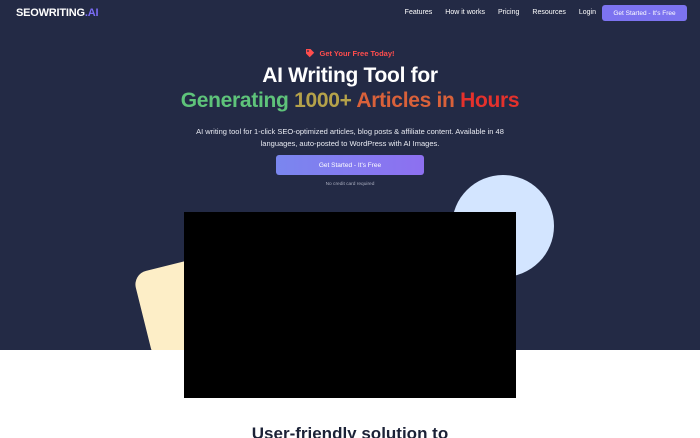 The image size is (700, 438). I want to click on section-title: User-friendly solution to, so click(350, 431).